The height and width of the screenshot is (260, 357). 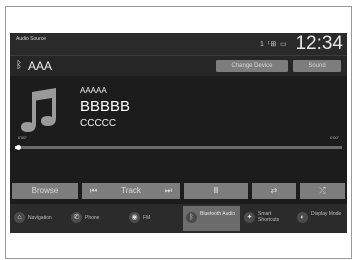 What do you see at coordinates (320, 218) in the screenshot?
I see `nav-item-display-mode: ◐ Display Mode` at bounding box center [320, 218].